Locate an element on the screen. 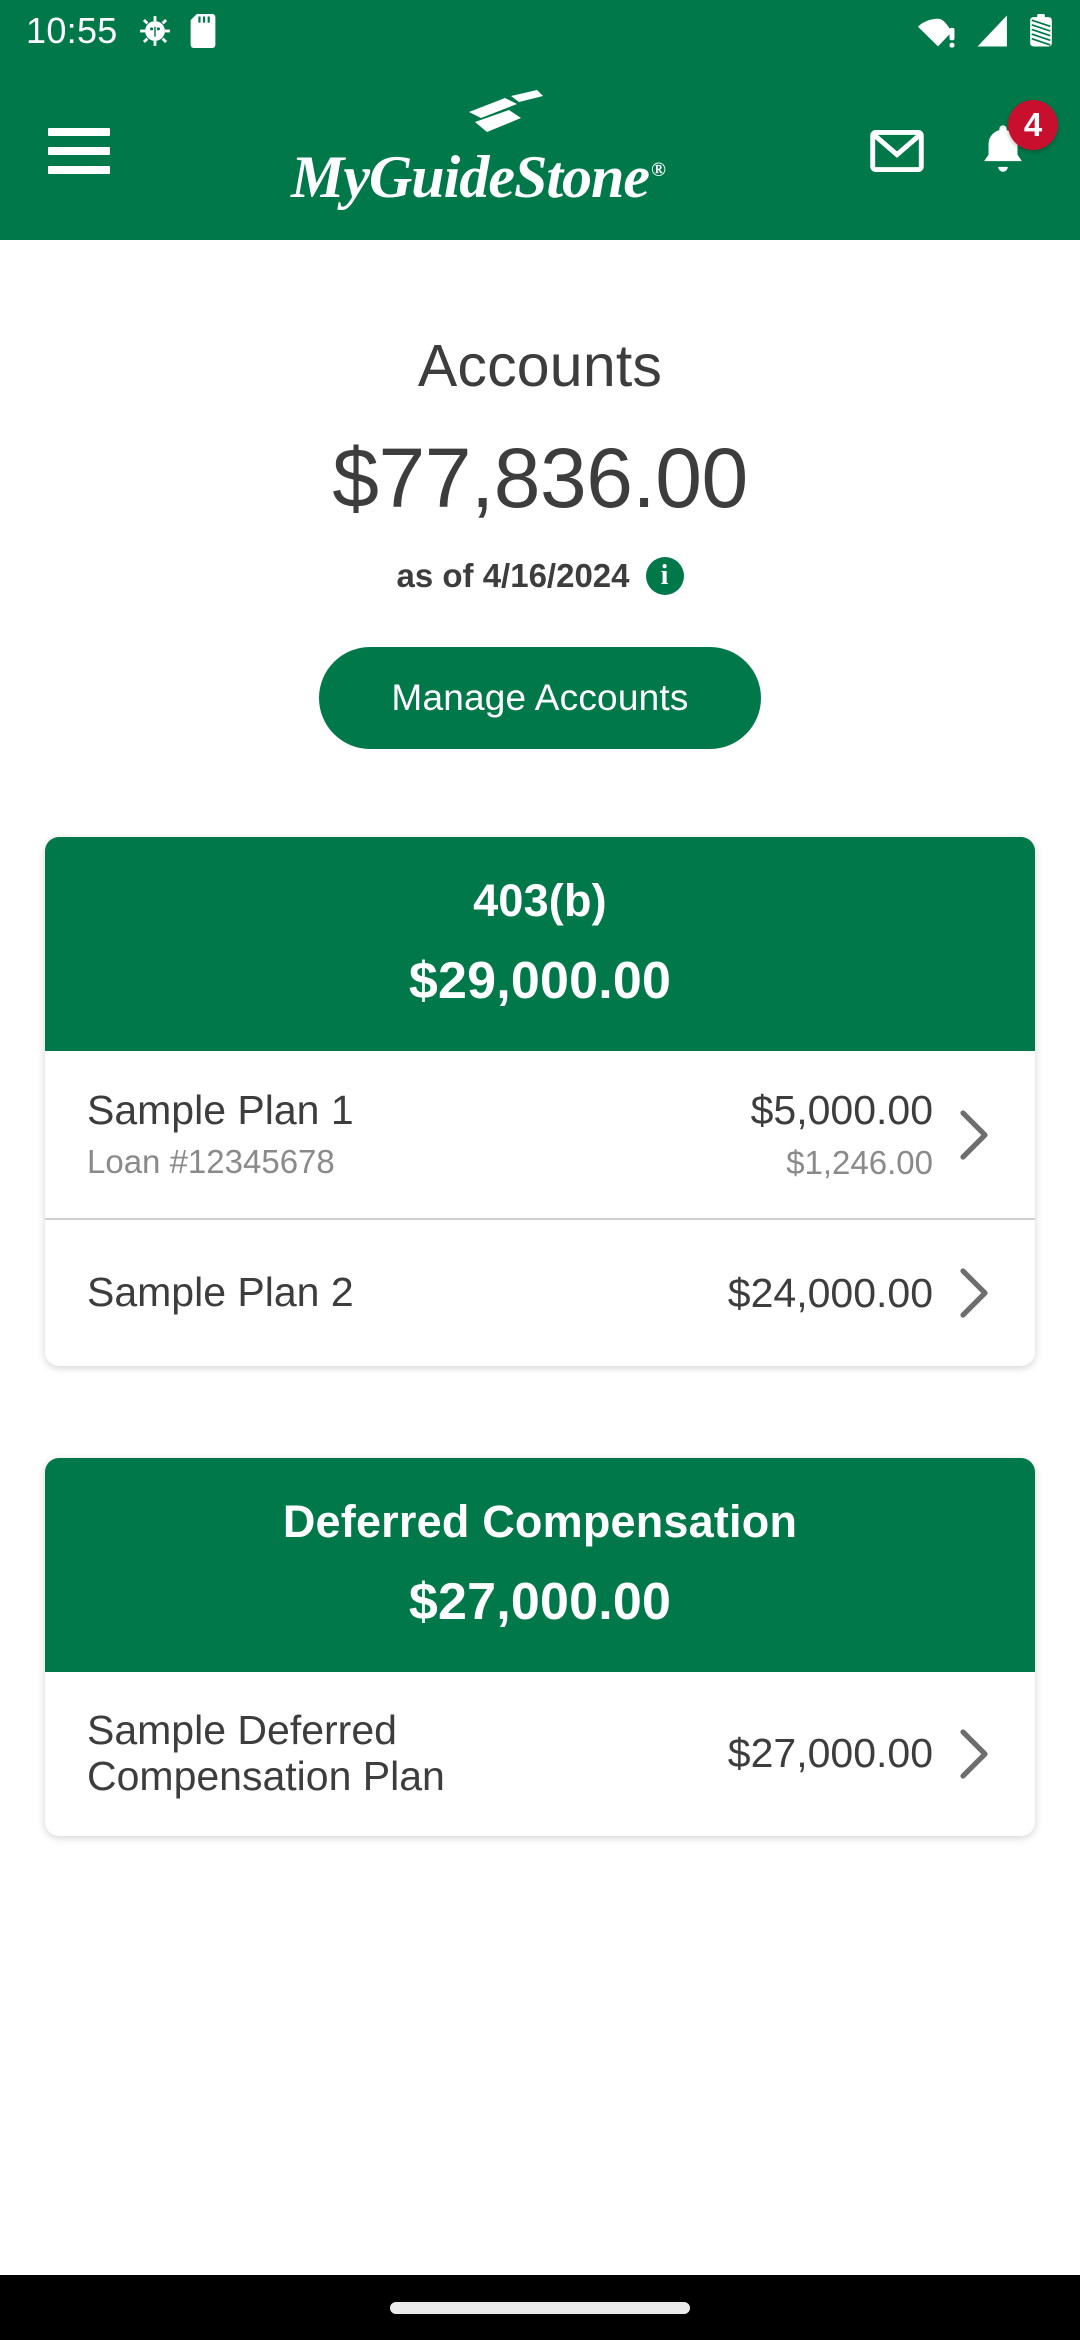 The height and width of the screenshot is (2340, 1080). app-bar: MyGuideStone ® 4 is located at coordinates (540, 151).